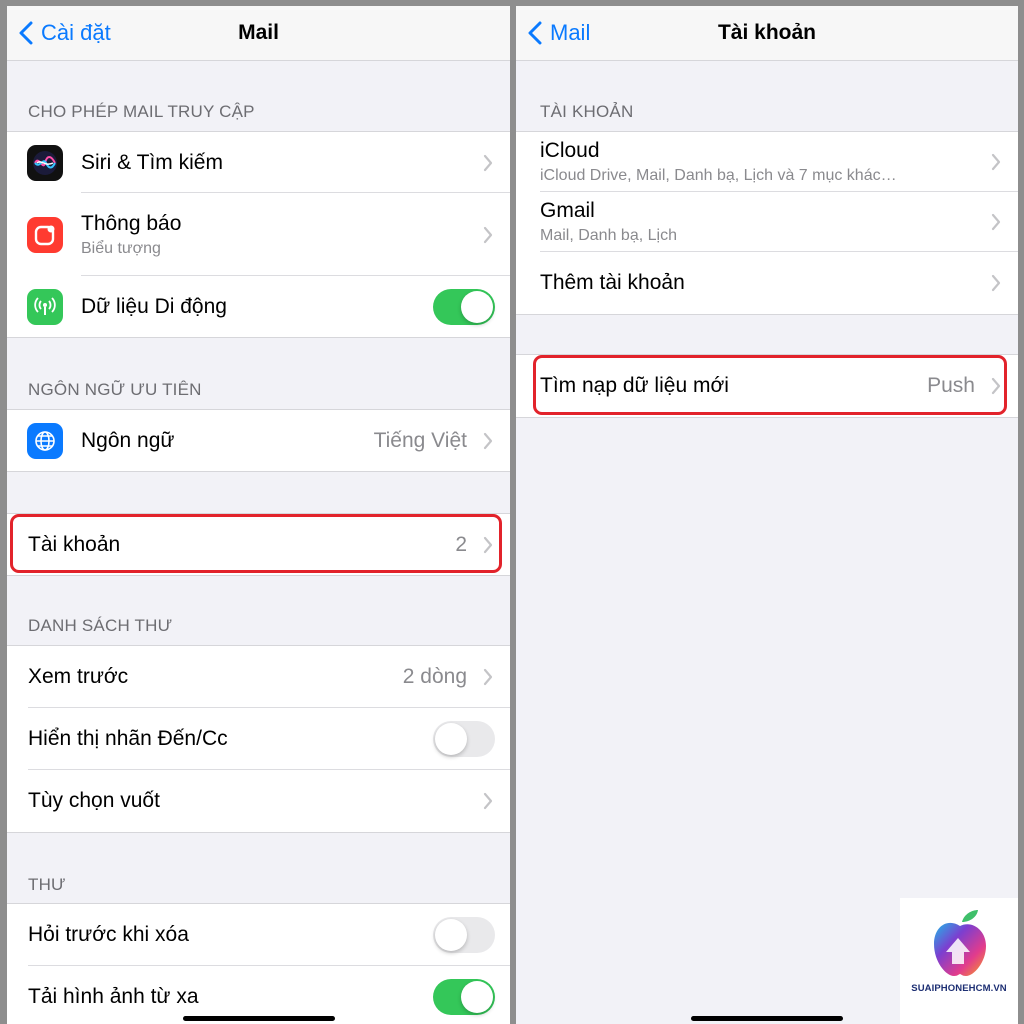 This screenshot has width=1024, height=1024. What do you see at coordinates (960, 943) in the screenshot?
I see `apple-logo-icon` at bounding box center [960, 943].